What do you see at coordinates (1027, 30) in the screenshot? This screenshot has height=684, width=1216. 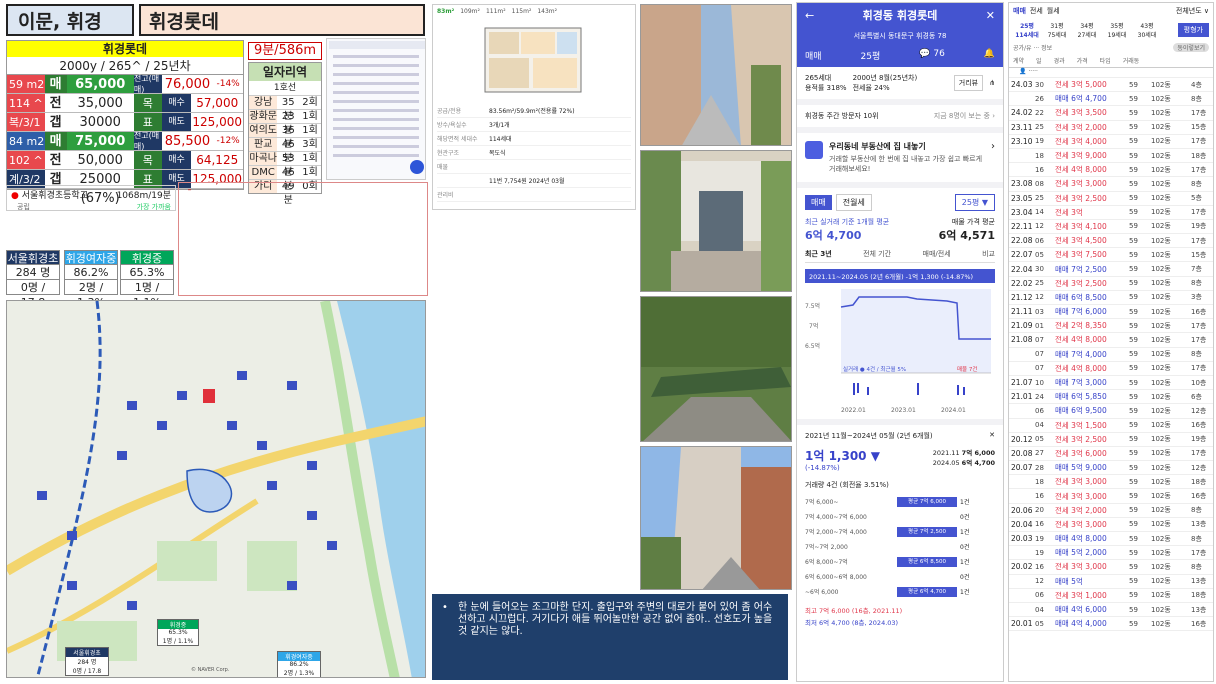 I see `size-tab: 25평 114세대` at bounding box center [1027, 30].